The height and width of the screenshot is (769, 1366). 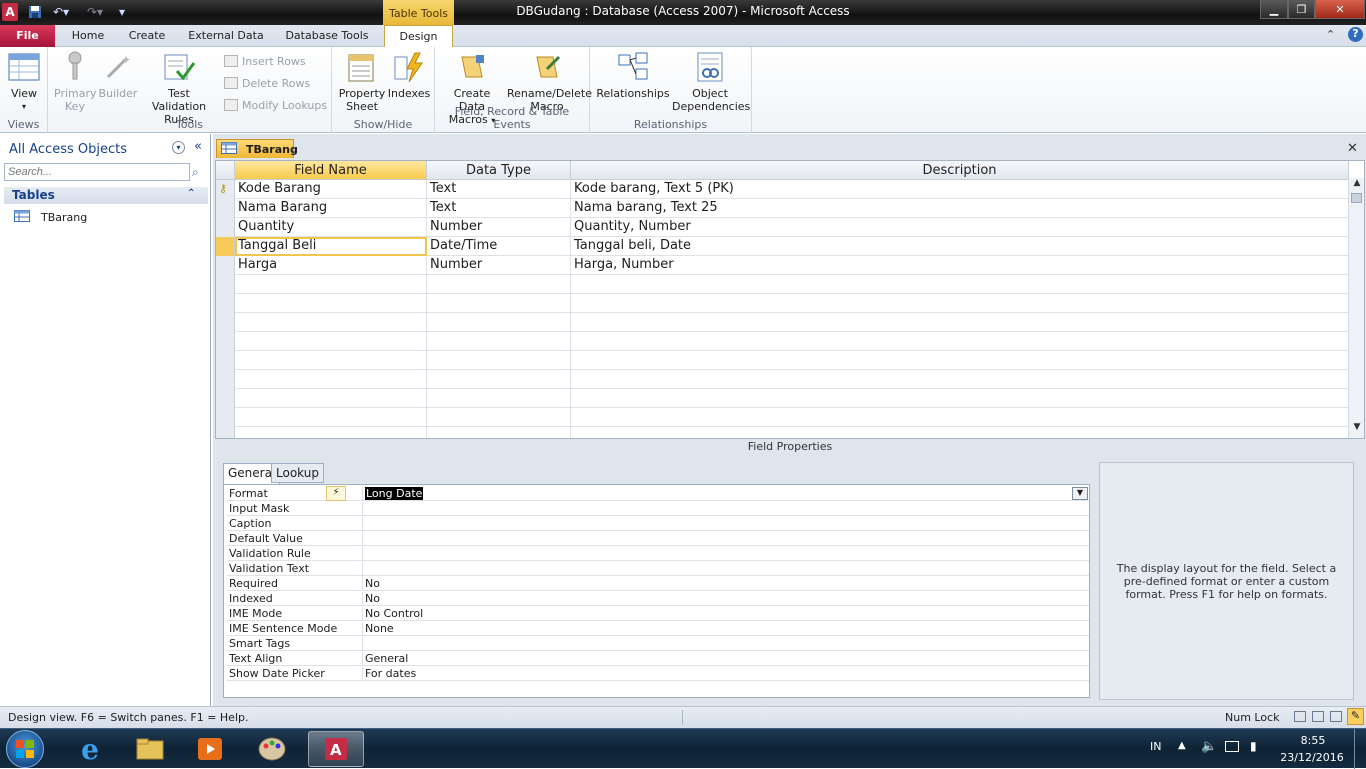 I want to click on search-icon: ⌕, so click(x=195, y=172).